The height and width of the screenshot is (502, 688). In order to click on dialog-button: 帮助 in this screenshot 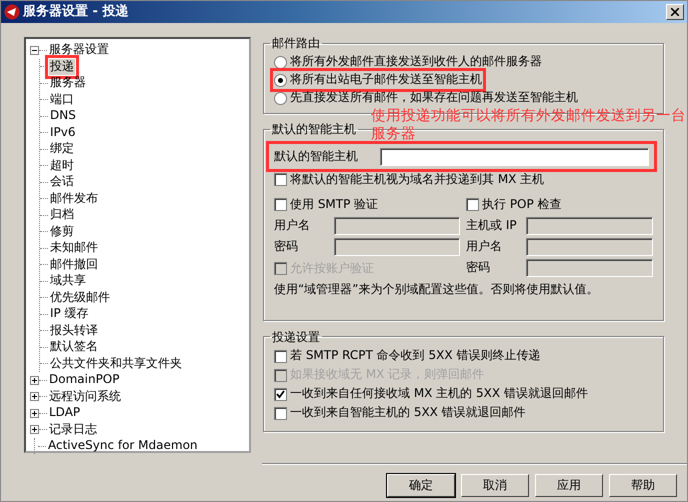, I will do `click(643, 485)`.